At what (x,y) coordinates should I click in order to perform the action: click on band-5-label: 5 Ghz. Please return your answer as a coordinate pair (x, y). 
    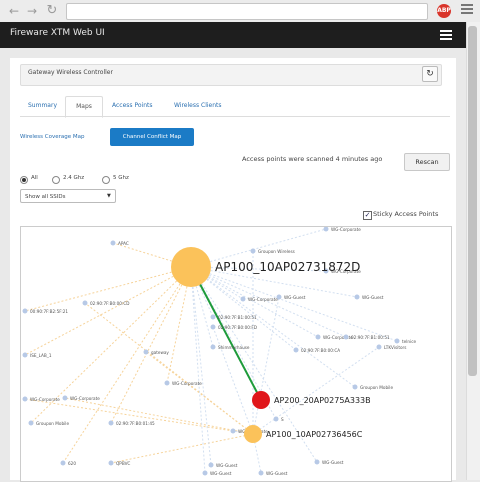
    Looking at the image, I should click on (121, 178).